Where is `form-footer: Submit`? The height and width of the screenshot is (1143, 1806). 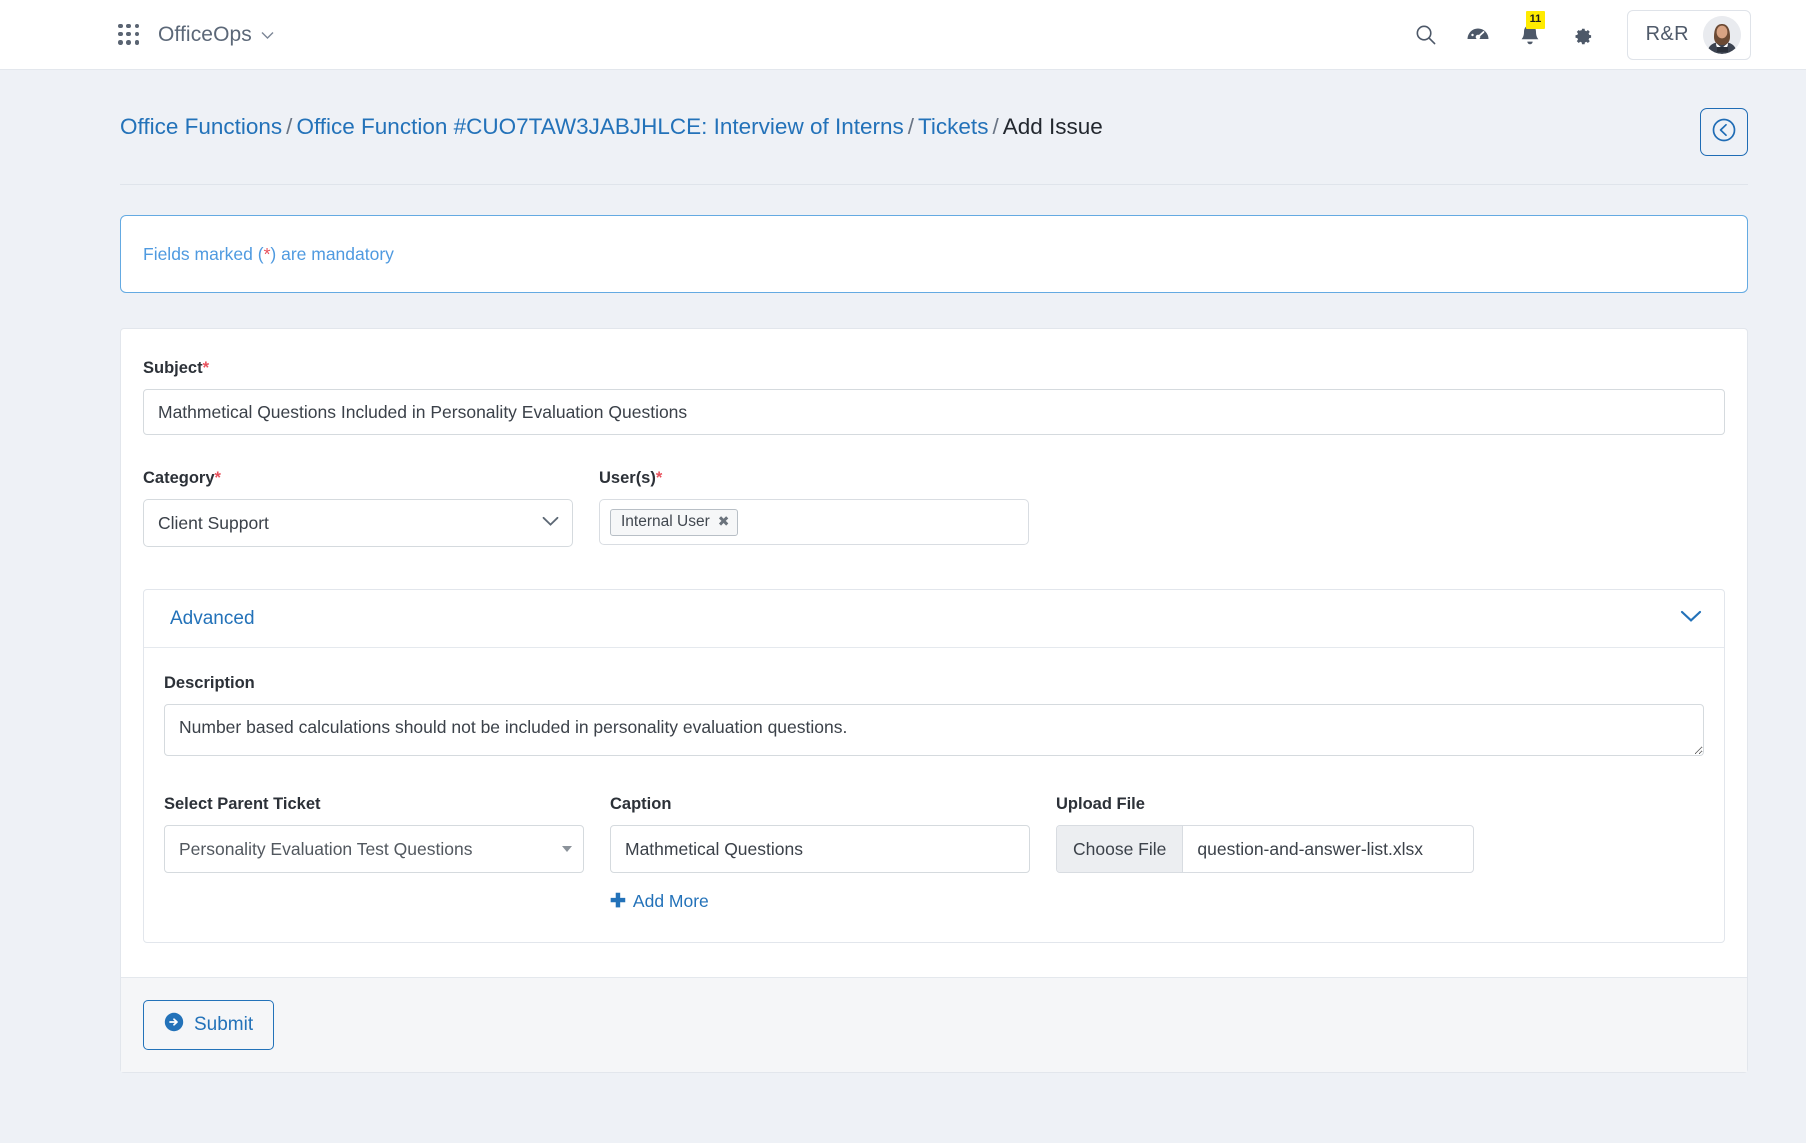 form-footer: Submit is located at coordinates (934, 1024).